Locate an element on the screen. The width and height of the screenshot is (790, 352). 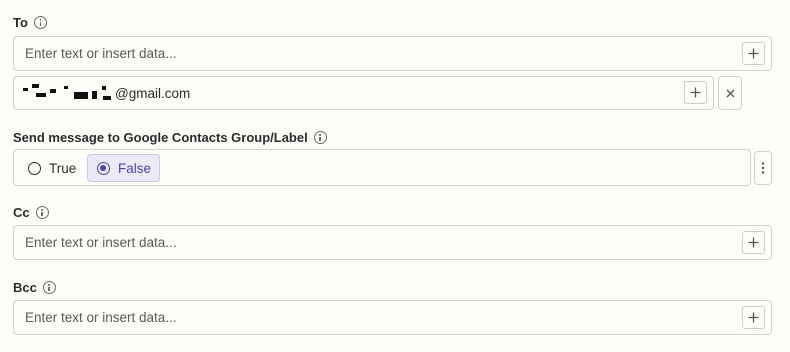
close-icon is located at coordinates (730, 93).